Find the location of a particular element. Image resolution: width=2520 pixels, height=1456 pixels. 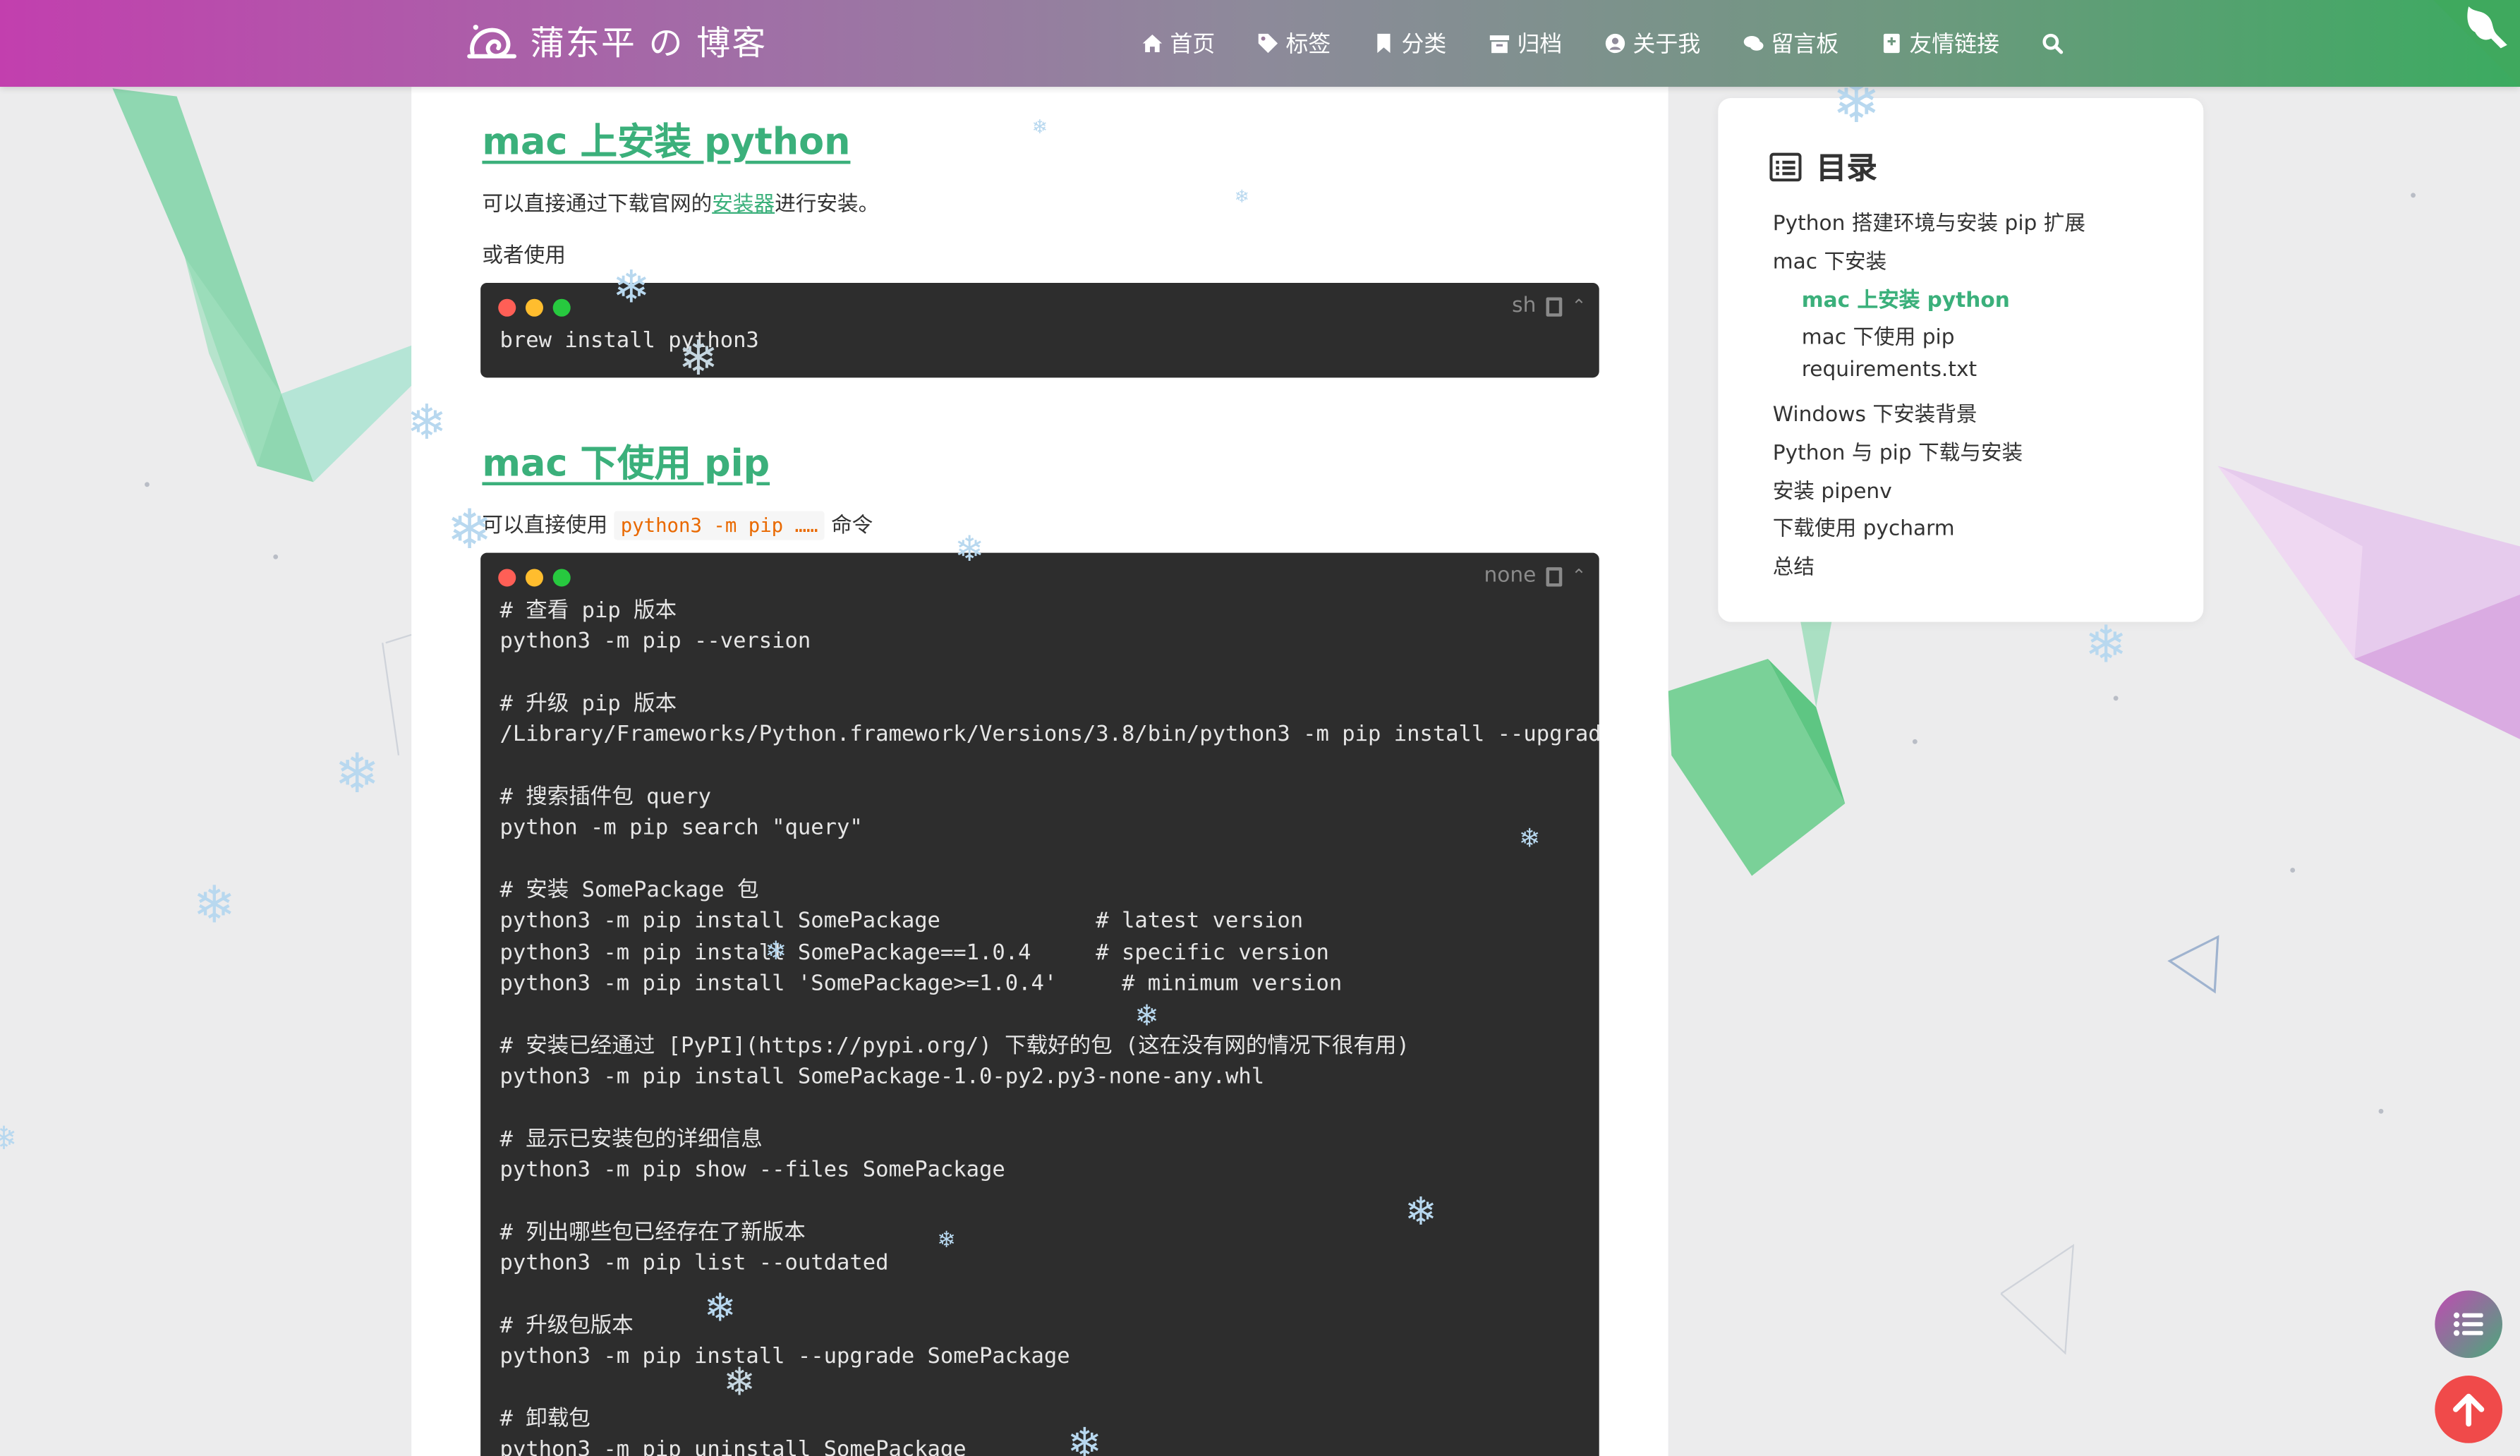

toc-item: mac 下使用 pip is located at coordinates (1879, 336).